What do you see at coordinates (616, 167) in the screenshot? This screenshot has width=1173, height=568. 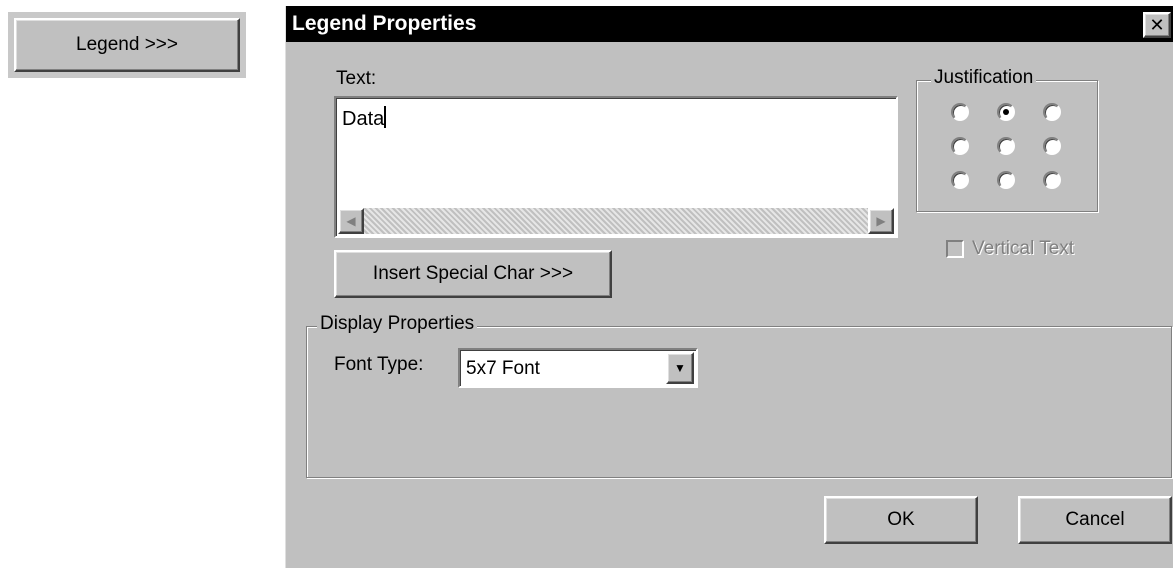 I see `legend-text-input: Data ◀ ▶` at bounding box center [616, 167].